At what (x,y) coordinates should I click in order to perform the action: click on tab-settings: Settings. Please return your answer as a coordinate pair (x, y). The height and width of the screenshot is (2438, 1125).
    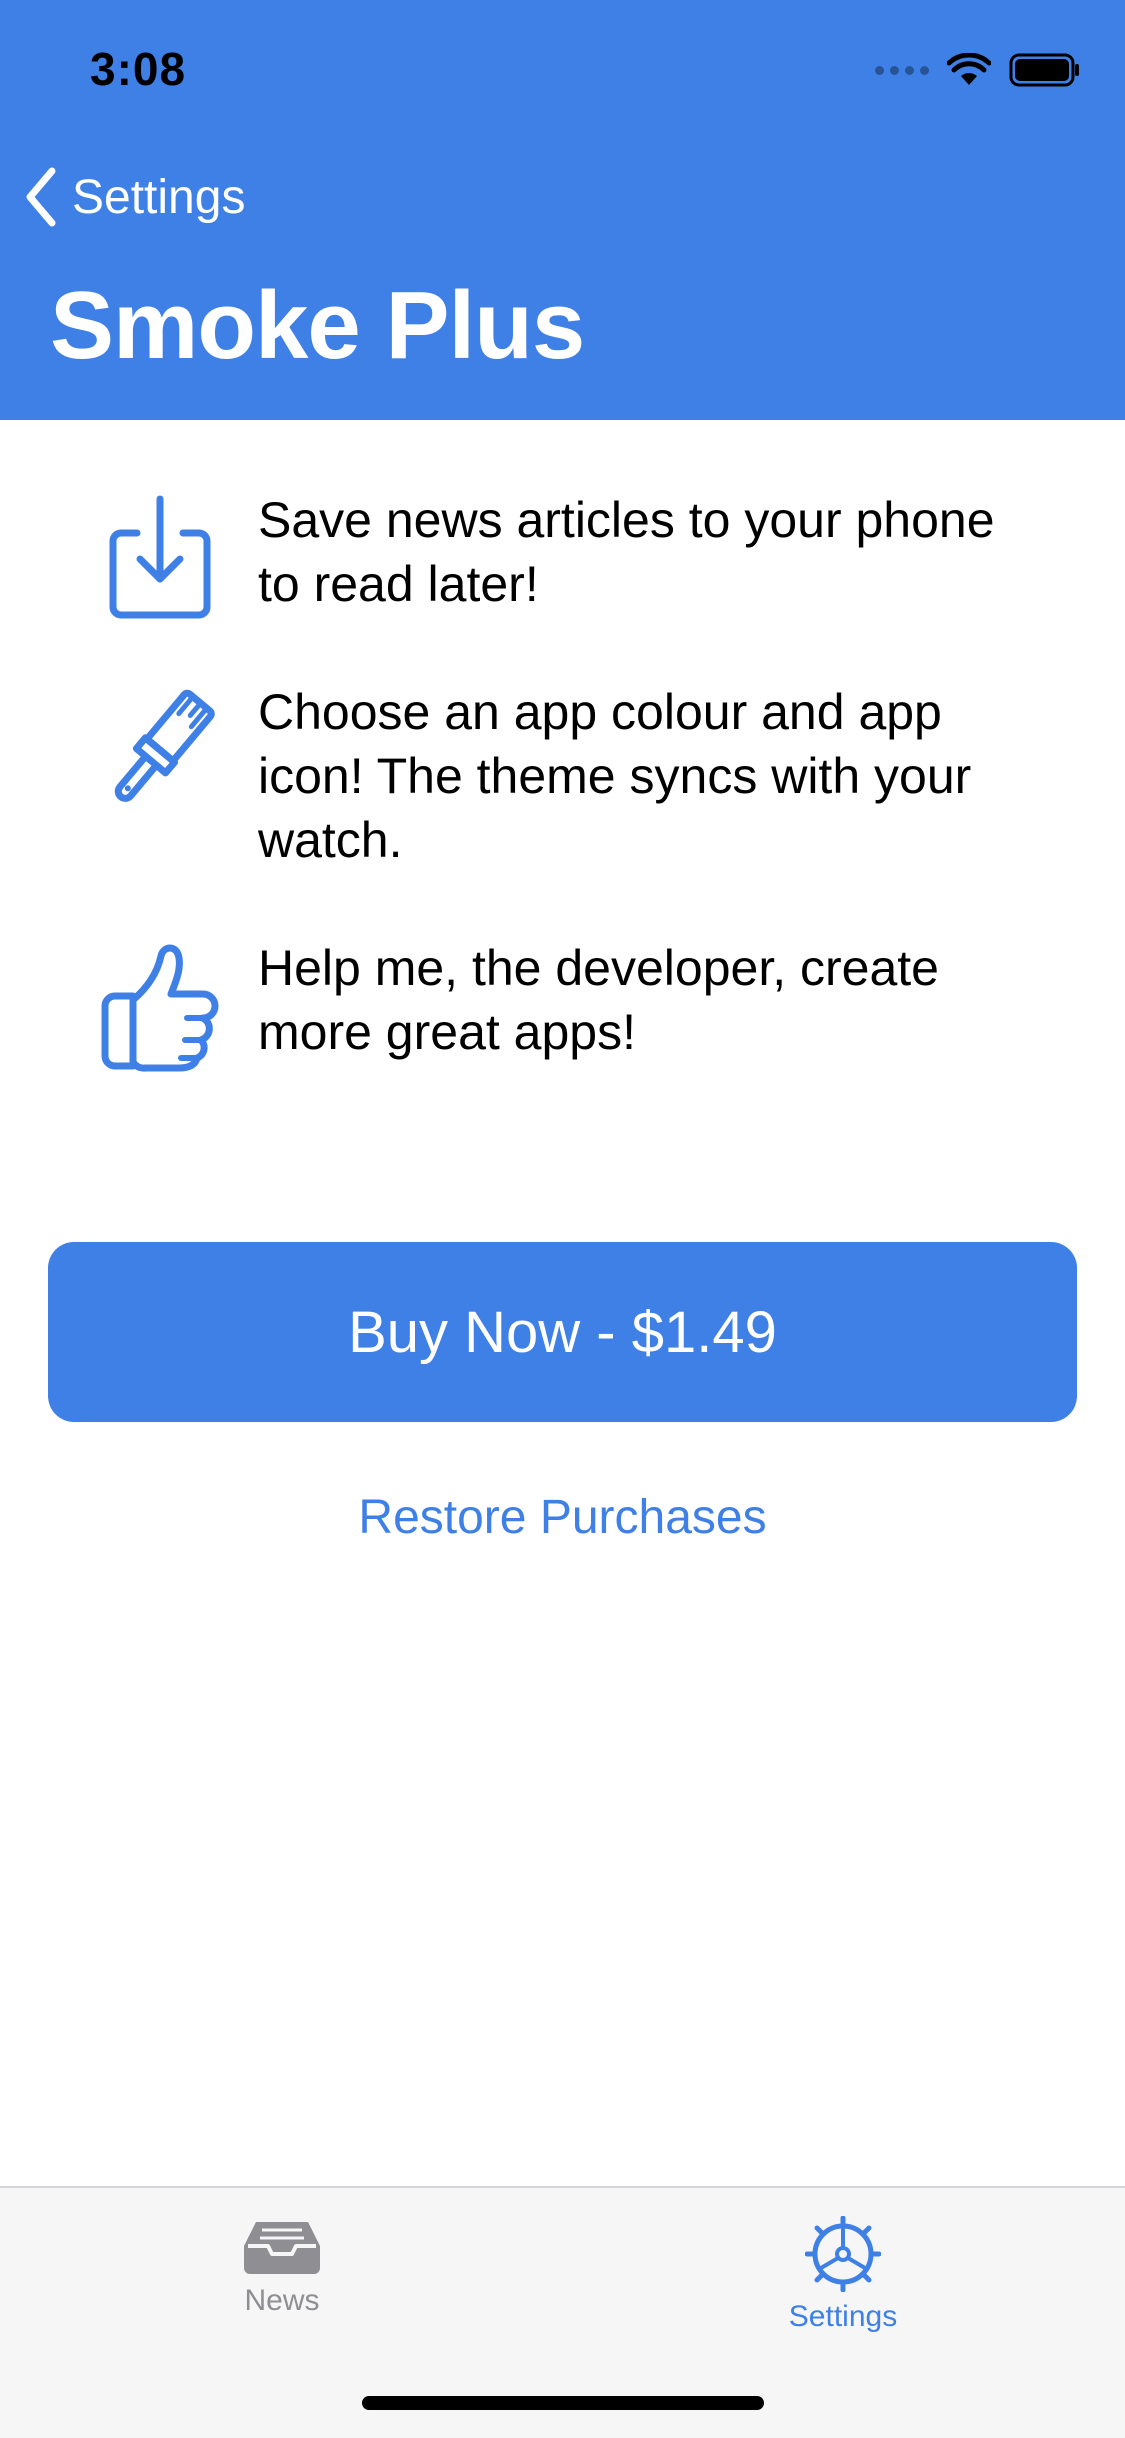
    Looking at the image, I should click on (843, 2275).